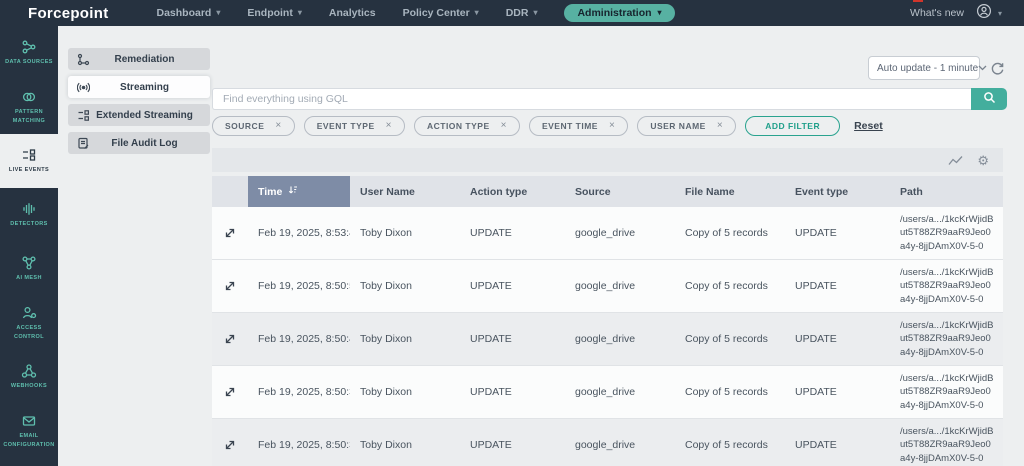 The image size is (1024, 466). What do you see at coordinates (619, 13) in the screenshot?
I see `nav-administration: Administration ▾` at bounding box center [619, 13].